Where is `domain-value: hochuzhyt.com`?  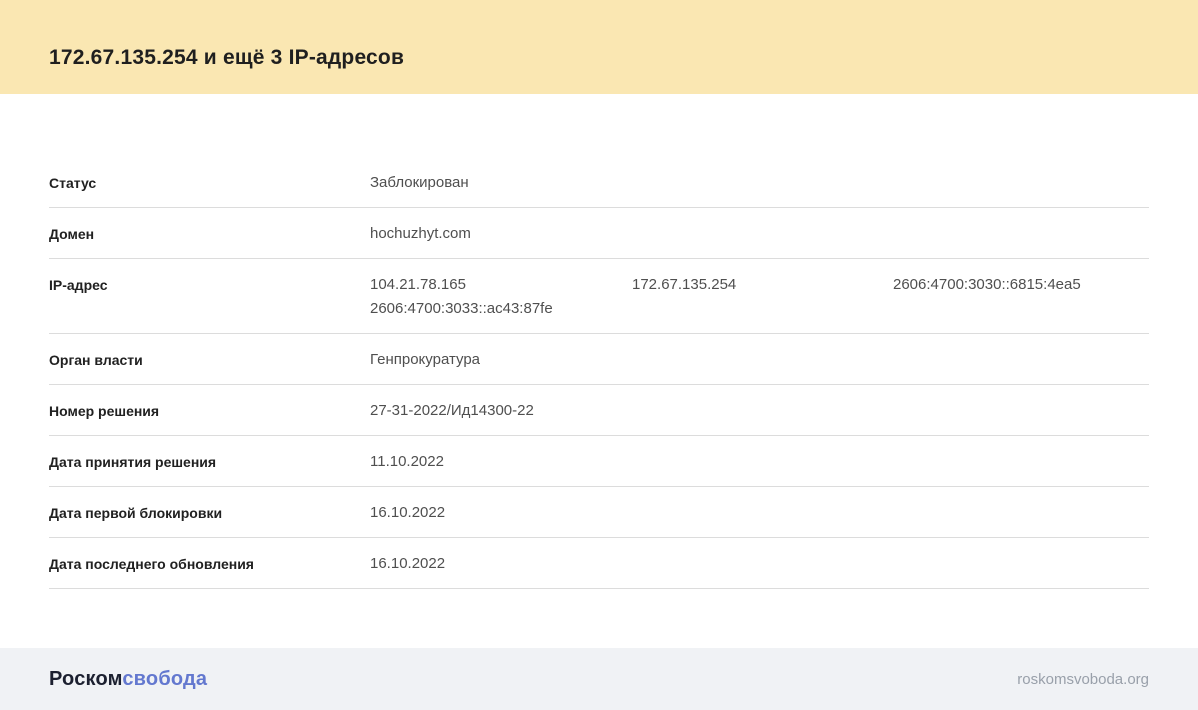
domain-value: hochuzhyt.com is located at coordinates (420, 233).